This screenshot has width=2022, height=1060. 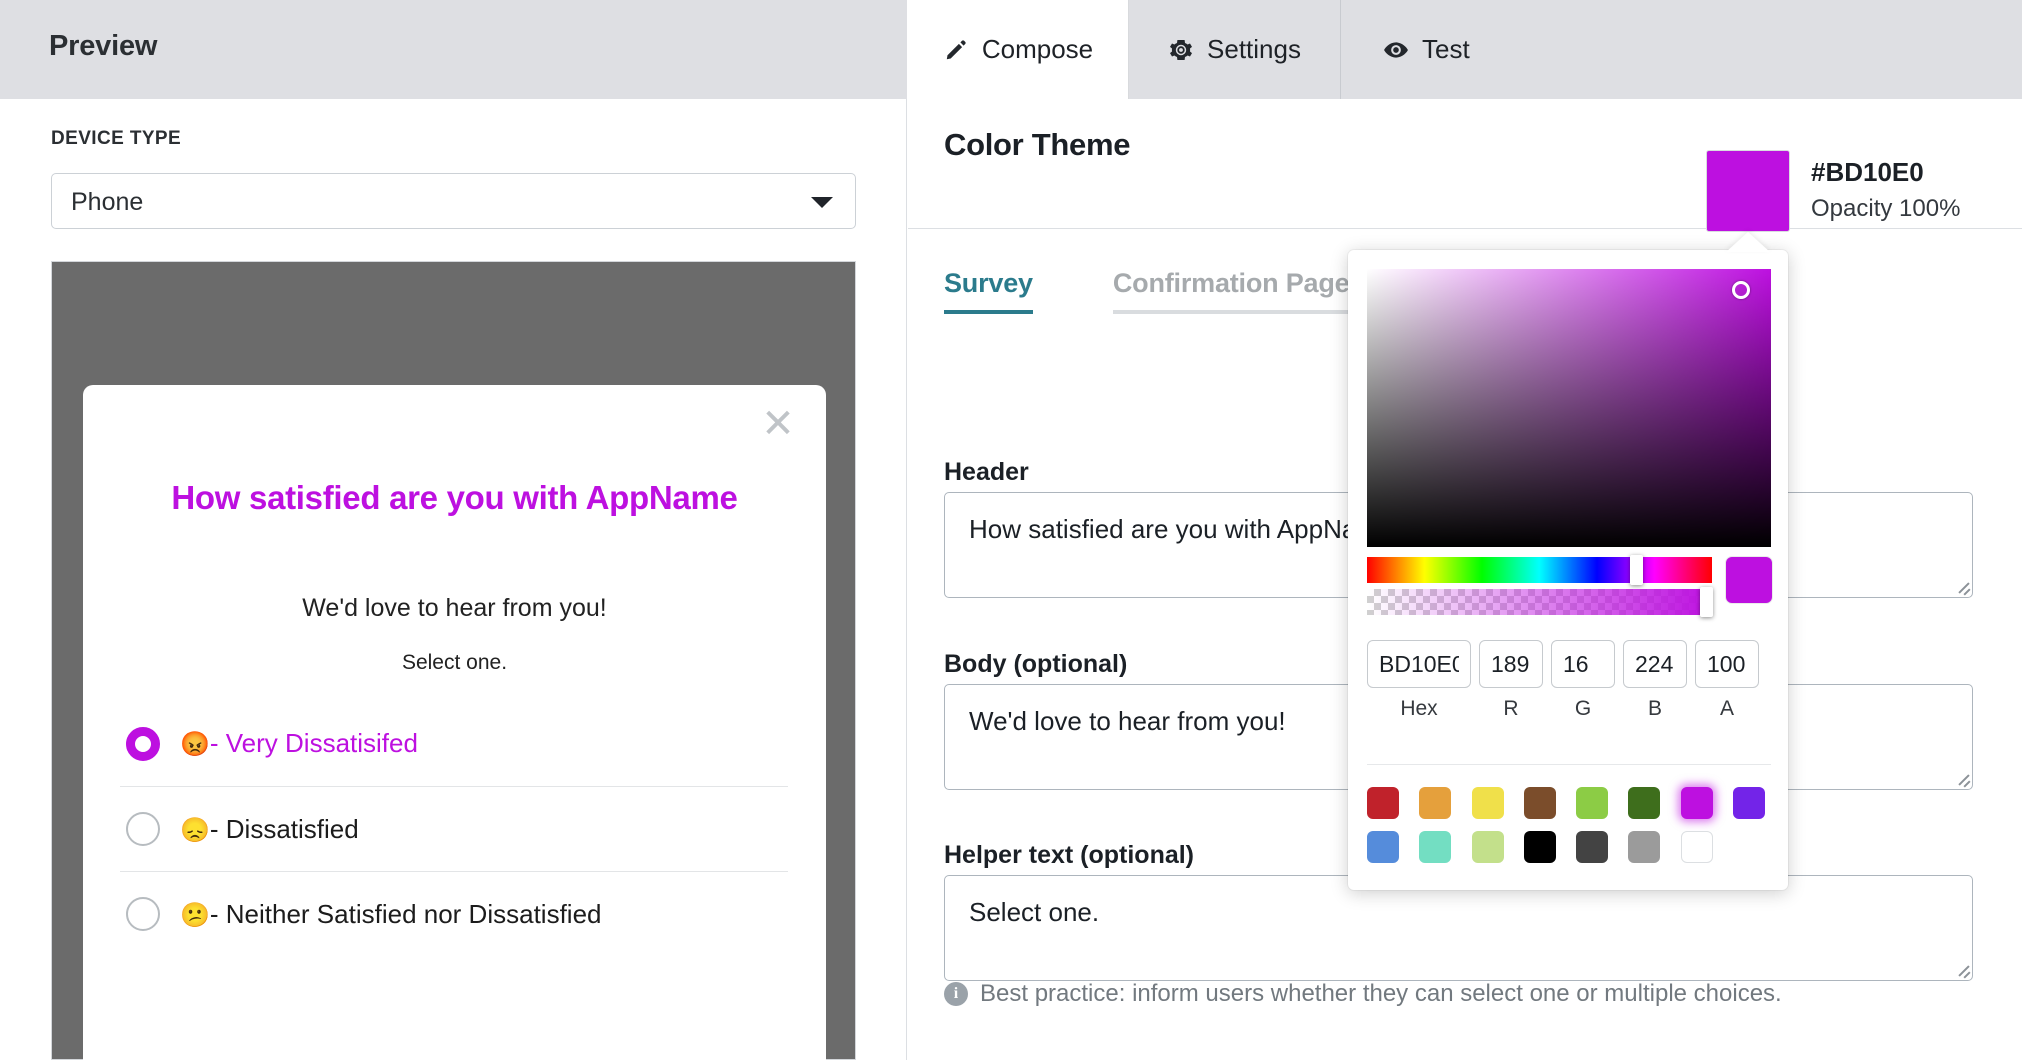 I want to click on tab-compose-label: Compose, so click(x=1037, y=49).